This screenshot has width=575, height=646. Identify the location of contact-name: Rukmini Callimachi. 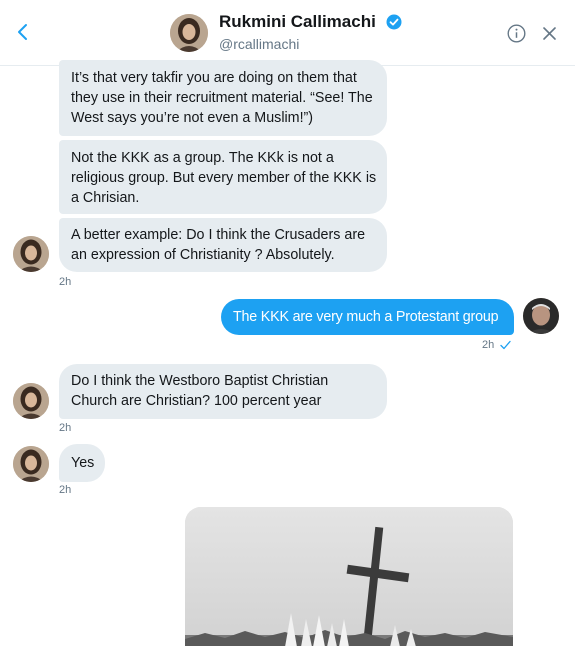
(297, 22).